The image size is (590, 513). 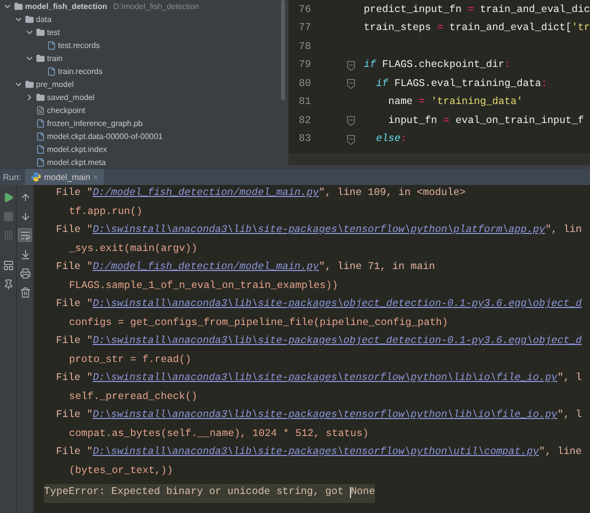 What do you see at coordinates (44, 19) in the screenshot?
I see `tree-item: data` at bounding box center [44, 19].